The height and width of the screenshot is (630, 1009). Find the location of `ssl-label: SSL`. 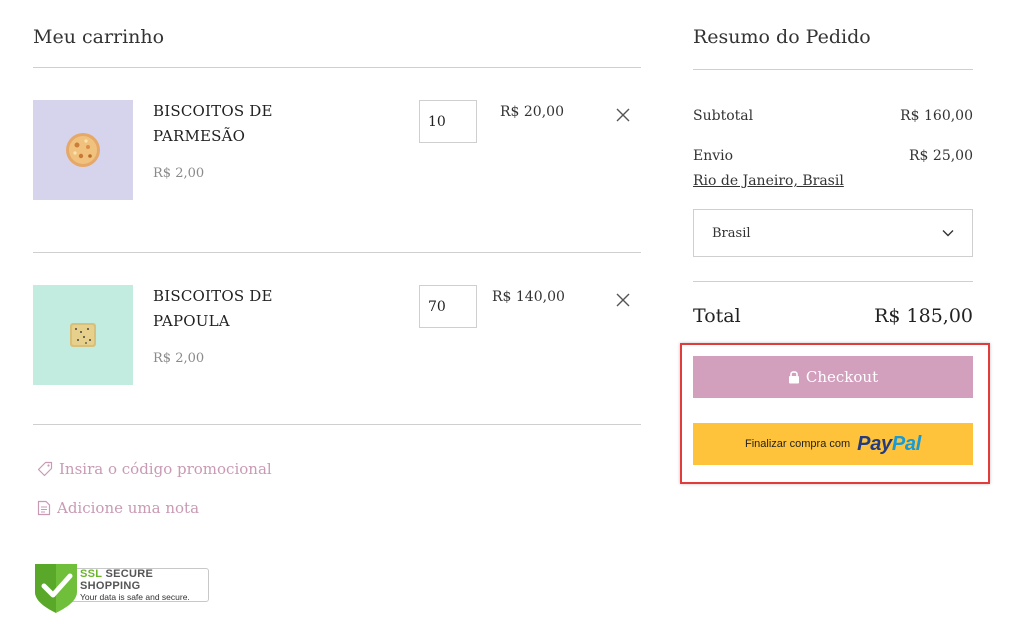

ssl-label: SSL is located at coordinates (91, 574).